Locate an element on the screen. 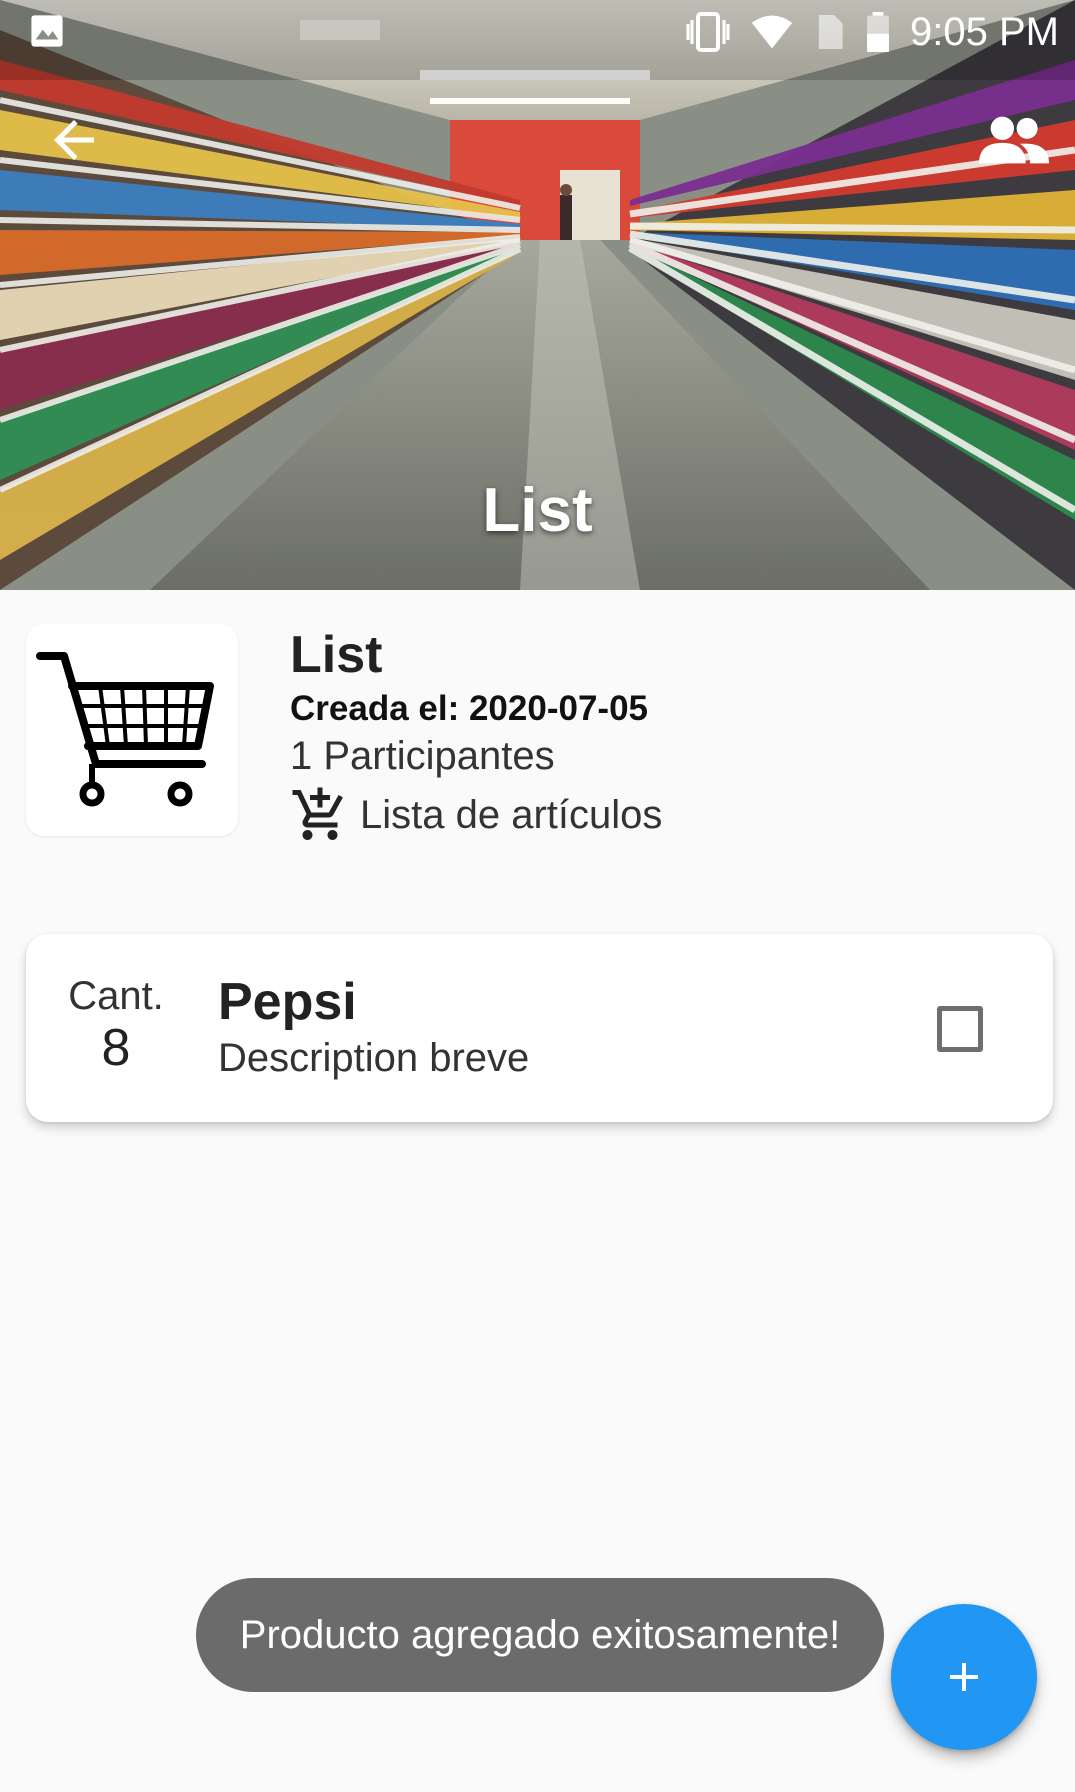 The height and width of the screenshot is (1792, 1075). items-list-link: Lista de artículos is located at coordinates (476, 815).